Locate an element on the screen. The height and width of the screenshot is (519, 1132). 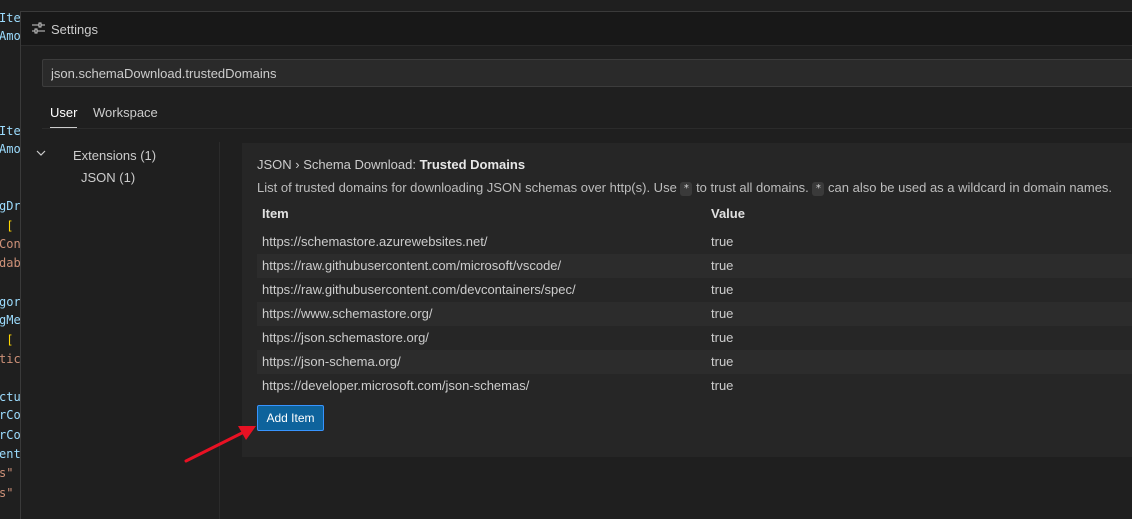
row-item: https://www.schemastore.org/ is located at coordinates (347, 313).